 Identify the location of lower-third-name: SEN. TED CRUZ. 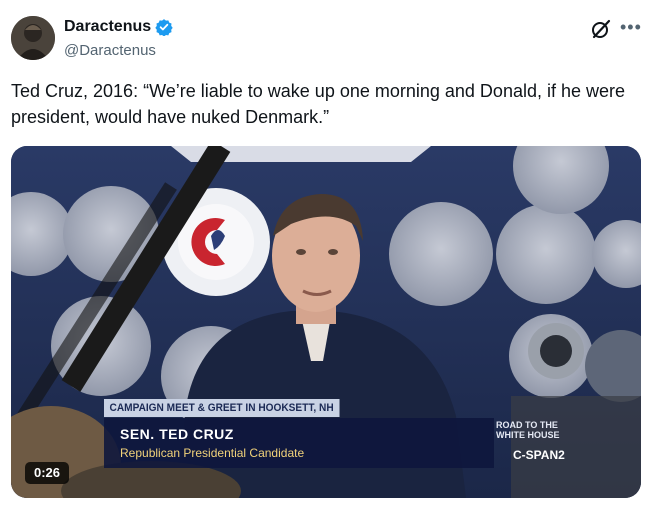
(177, 434).